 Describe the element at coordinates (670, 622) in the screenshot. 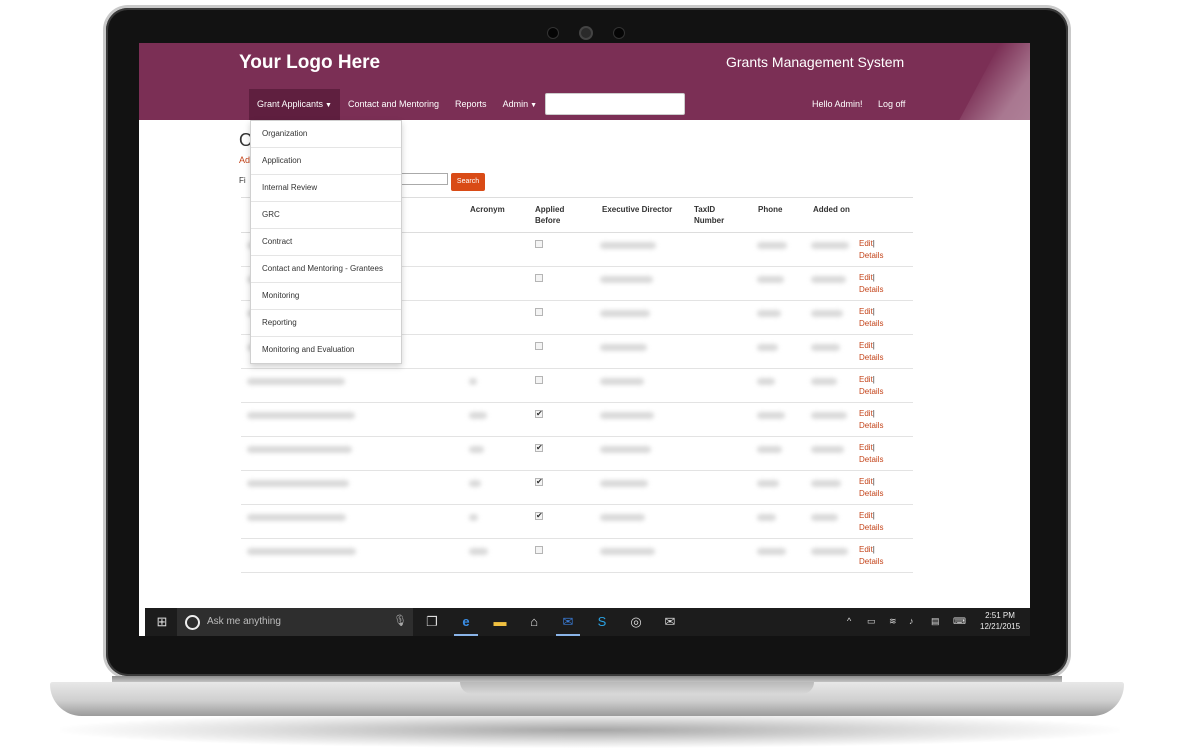

I see `mail-icon: ✉` at that location.